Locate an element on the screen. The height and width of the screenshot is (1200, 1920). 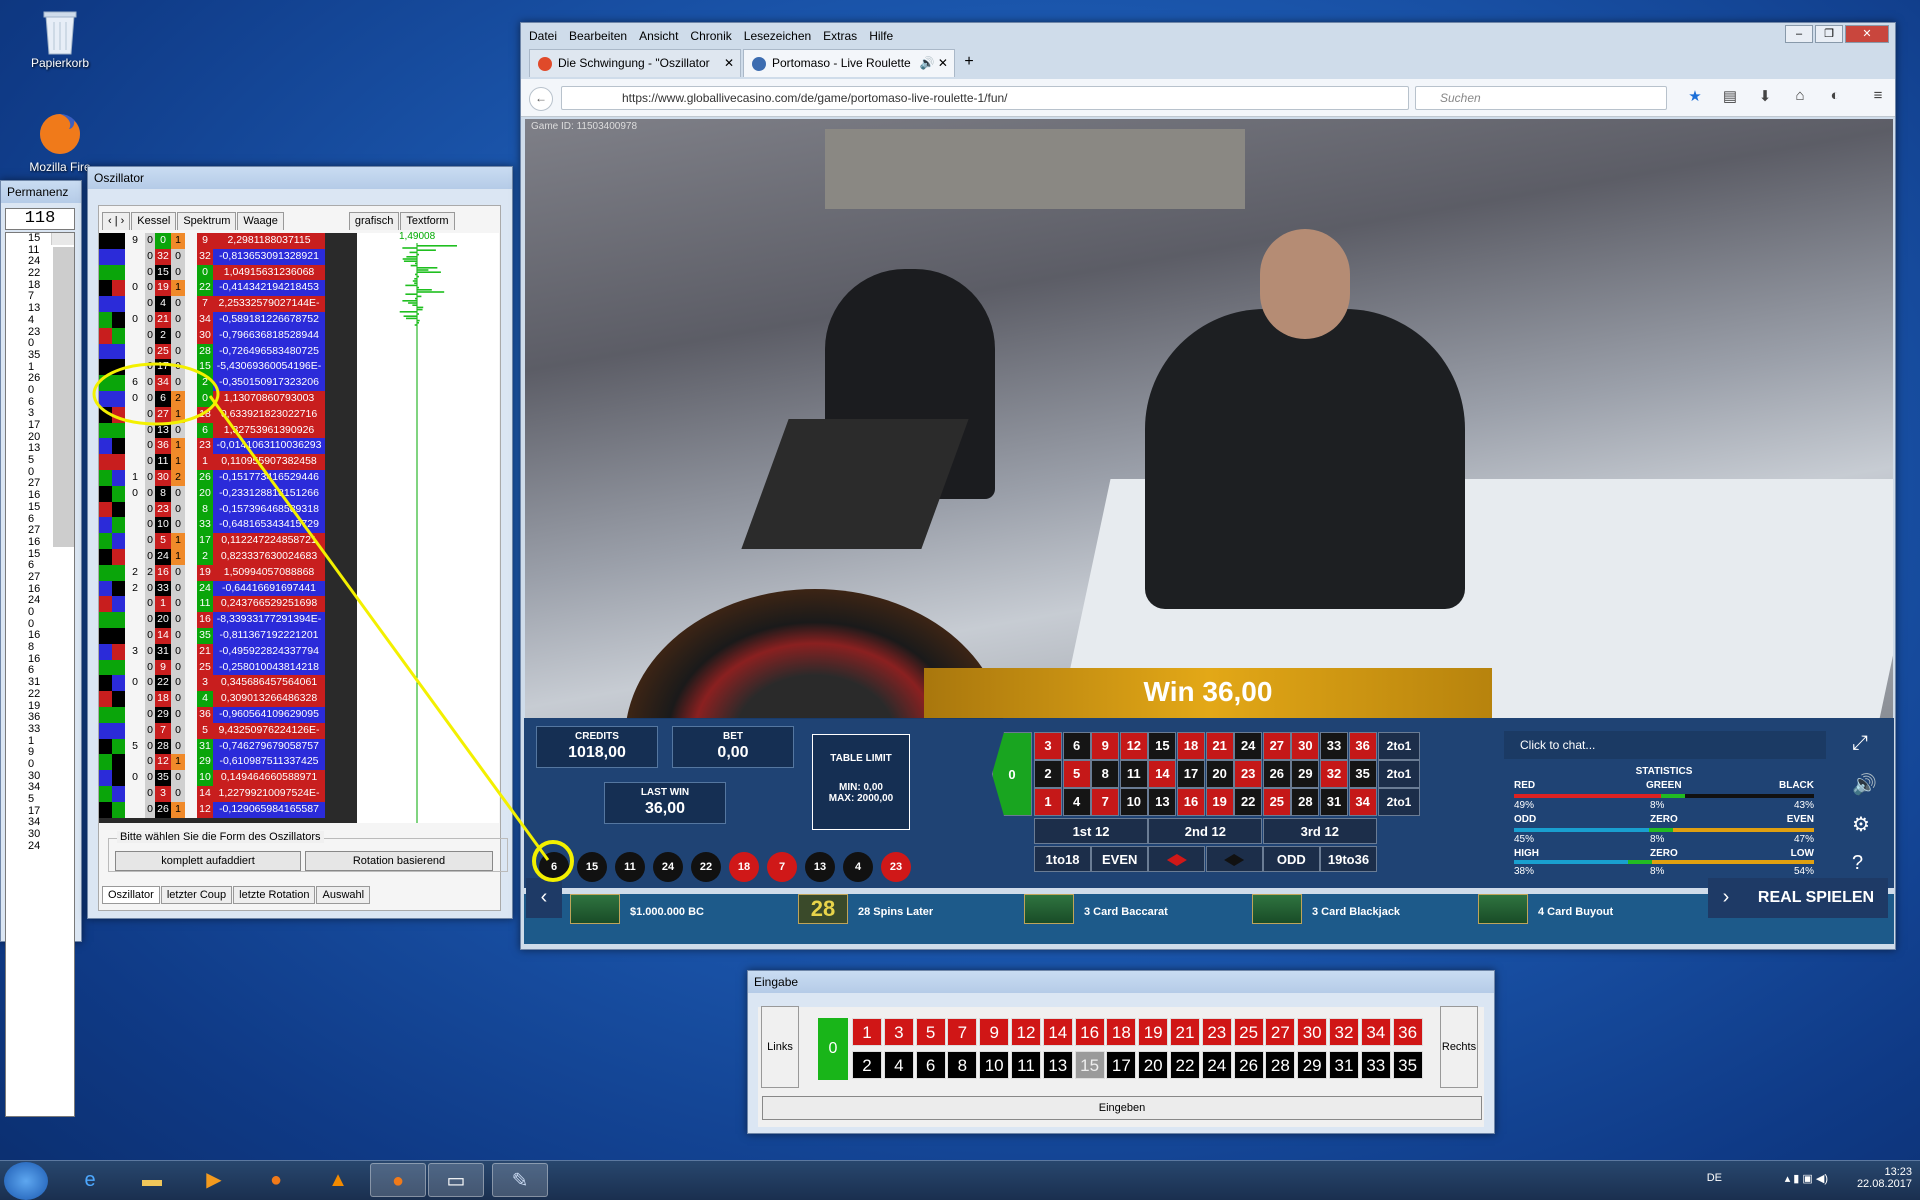
bet-number: 14 is located at coordinates (1162, 774).